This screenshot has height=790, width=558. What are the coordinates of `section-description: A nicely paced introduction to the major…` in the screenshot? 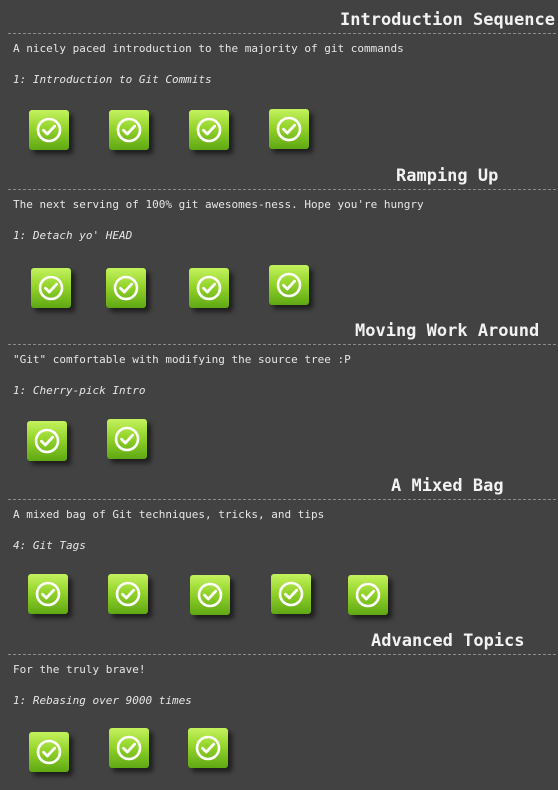 It's located at (208, 48).